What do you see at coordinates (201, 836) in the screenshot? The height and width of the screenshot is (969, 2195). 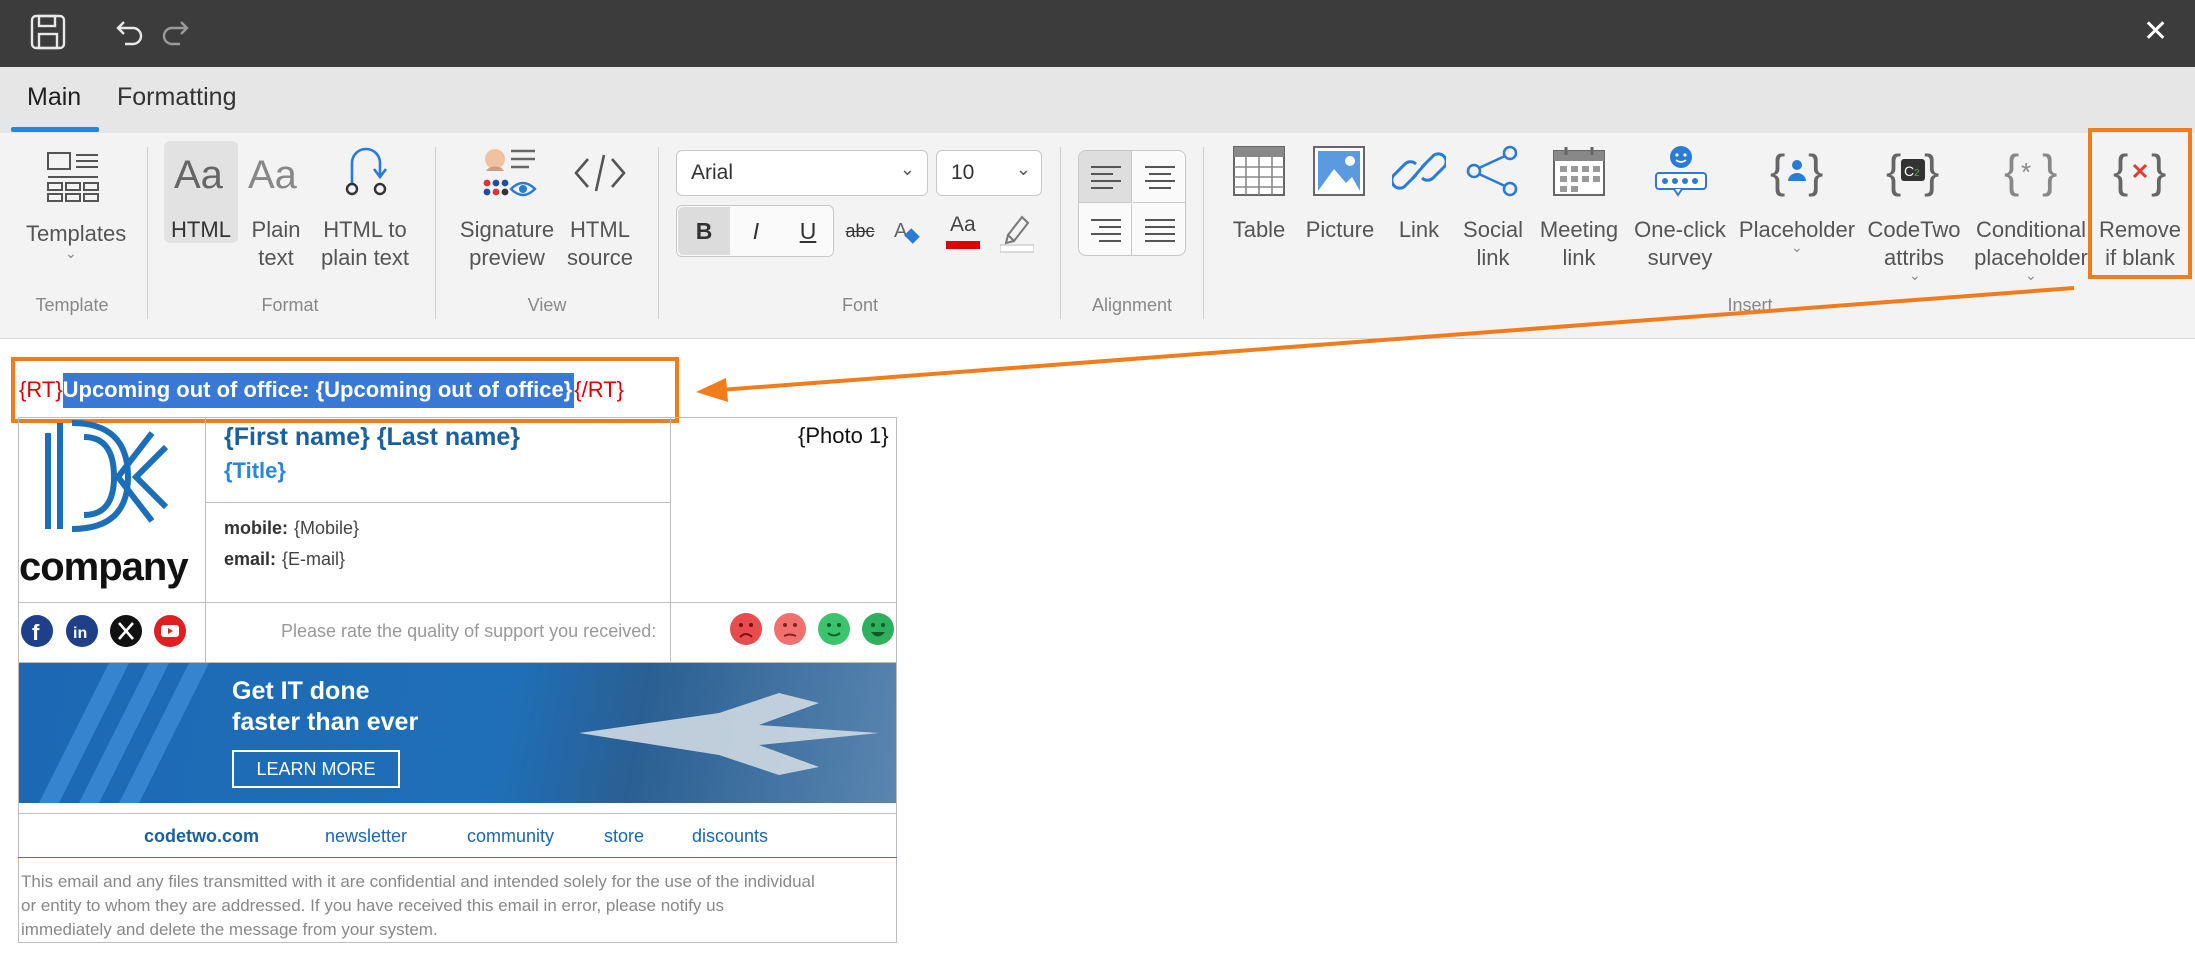 I see `link-codetwo: codetwo.com` at bounding box center [201, 836].